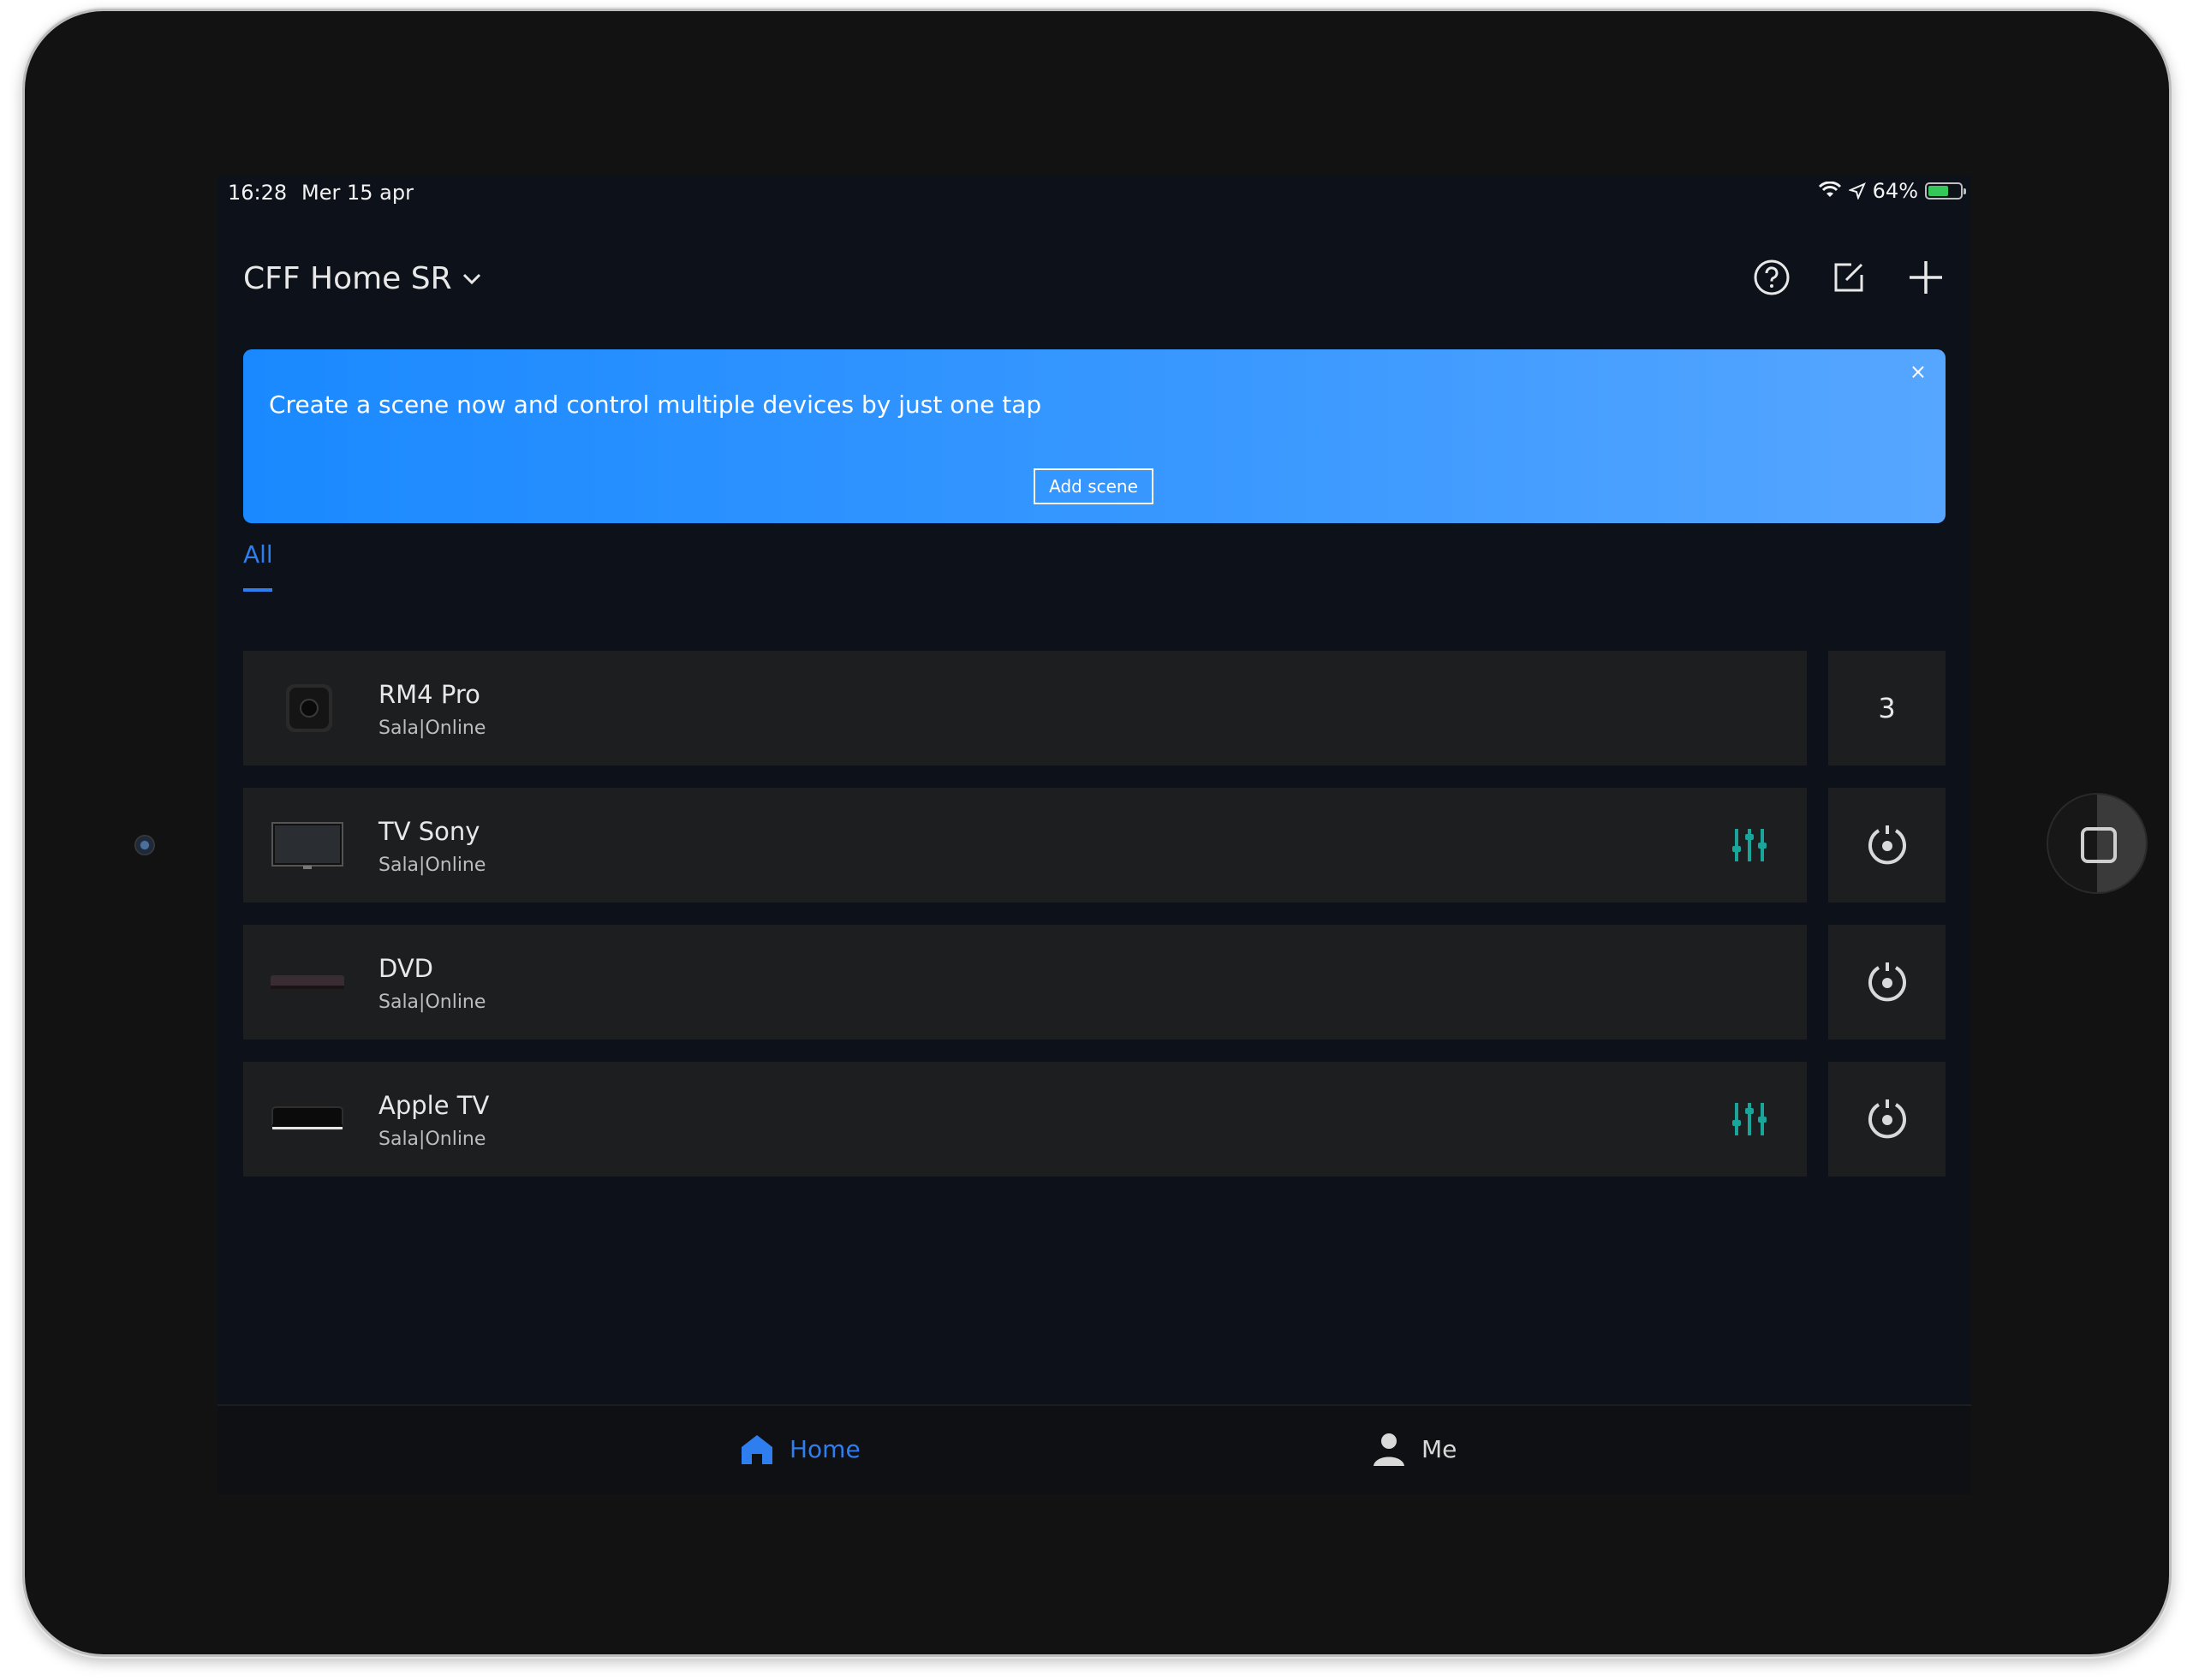  Describe the element at coordinates (471, 278) in the screenshot. I see `chevron-down-icon` at that location.